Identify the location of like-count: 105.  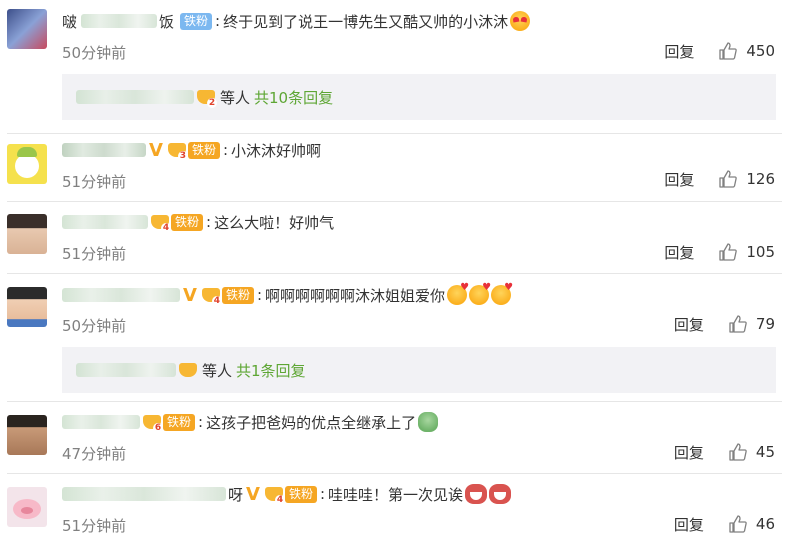
(760, 252).